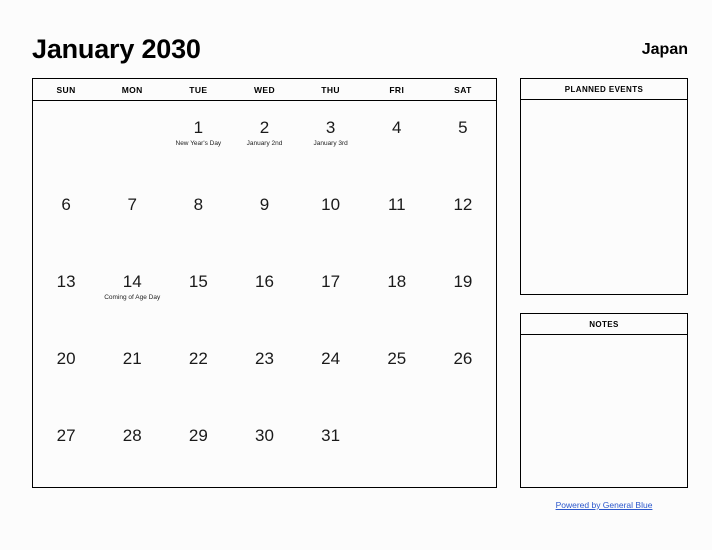 This screenshot has width=712, height=550. I want to click on calendar-day-cell: 28, so click(132, 447).